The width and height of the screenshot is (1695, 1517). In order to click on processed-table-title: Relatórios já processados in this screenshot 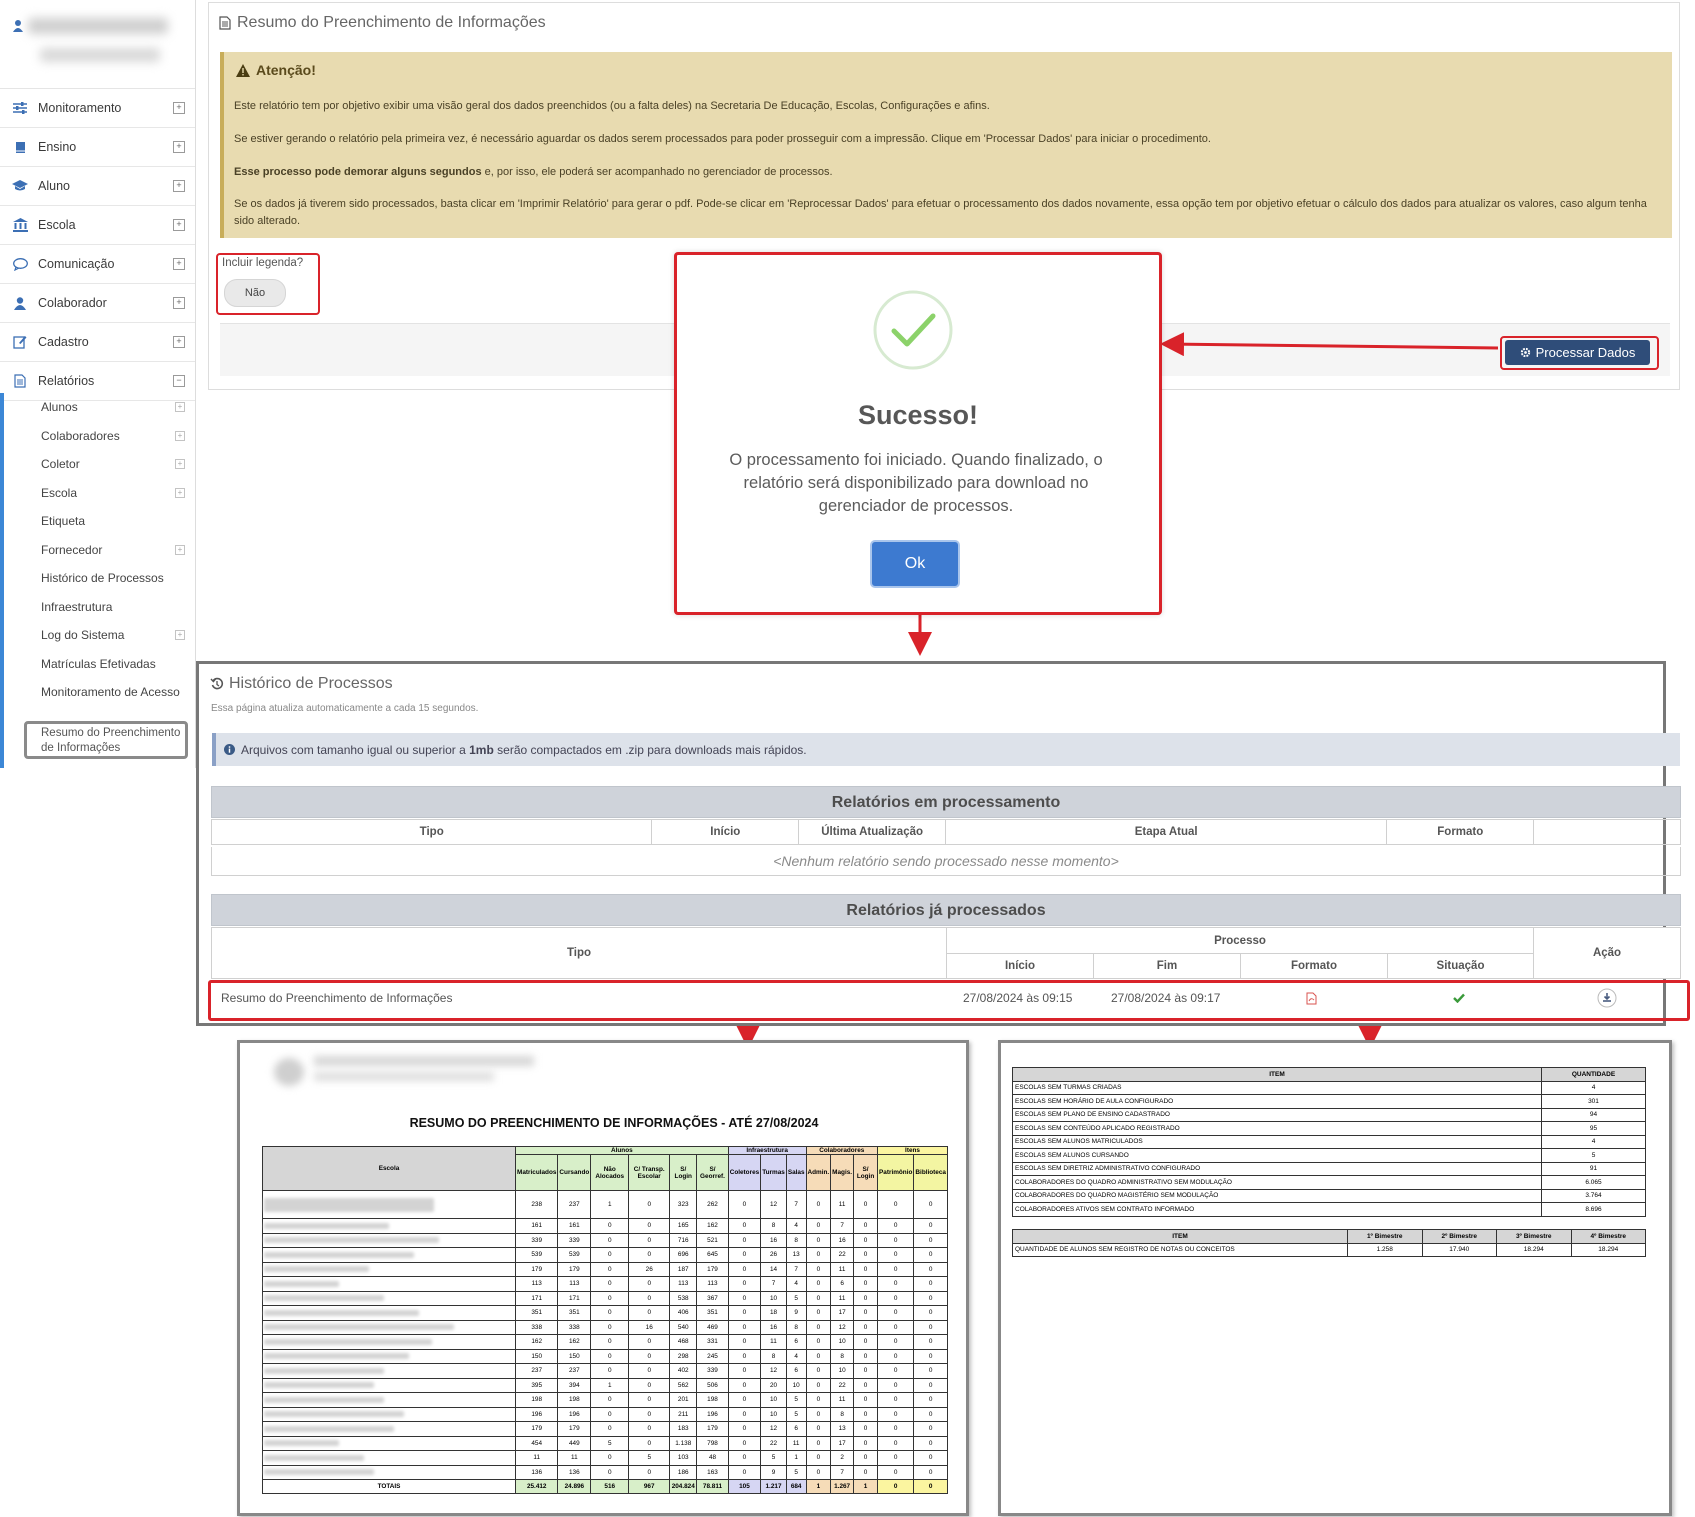, I will do `click(946, 910)`.